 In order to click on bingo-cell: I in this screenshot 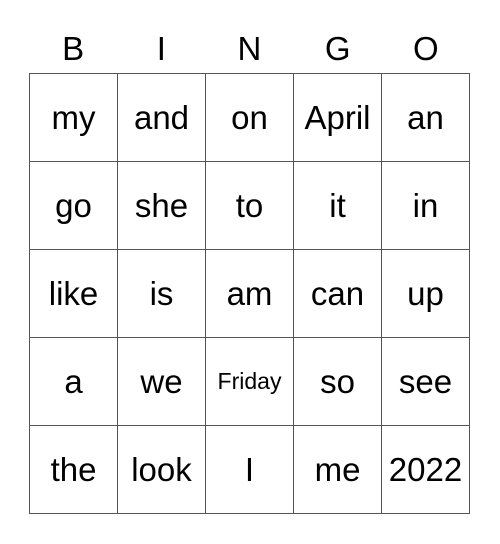, I will do `click(250, 470)`.